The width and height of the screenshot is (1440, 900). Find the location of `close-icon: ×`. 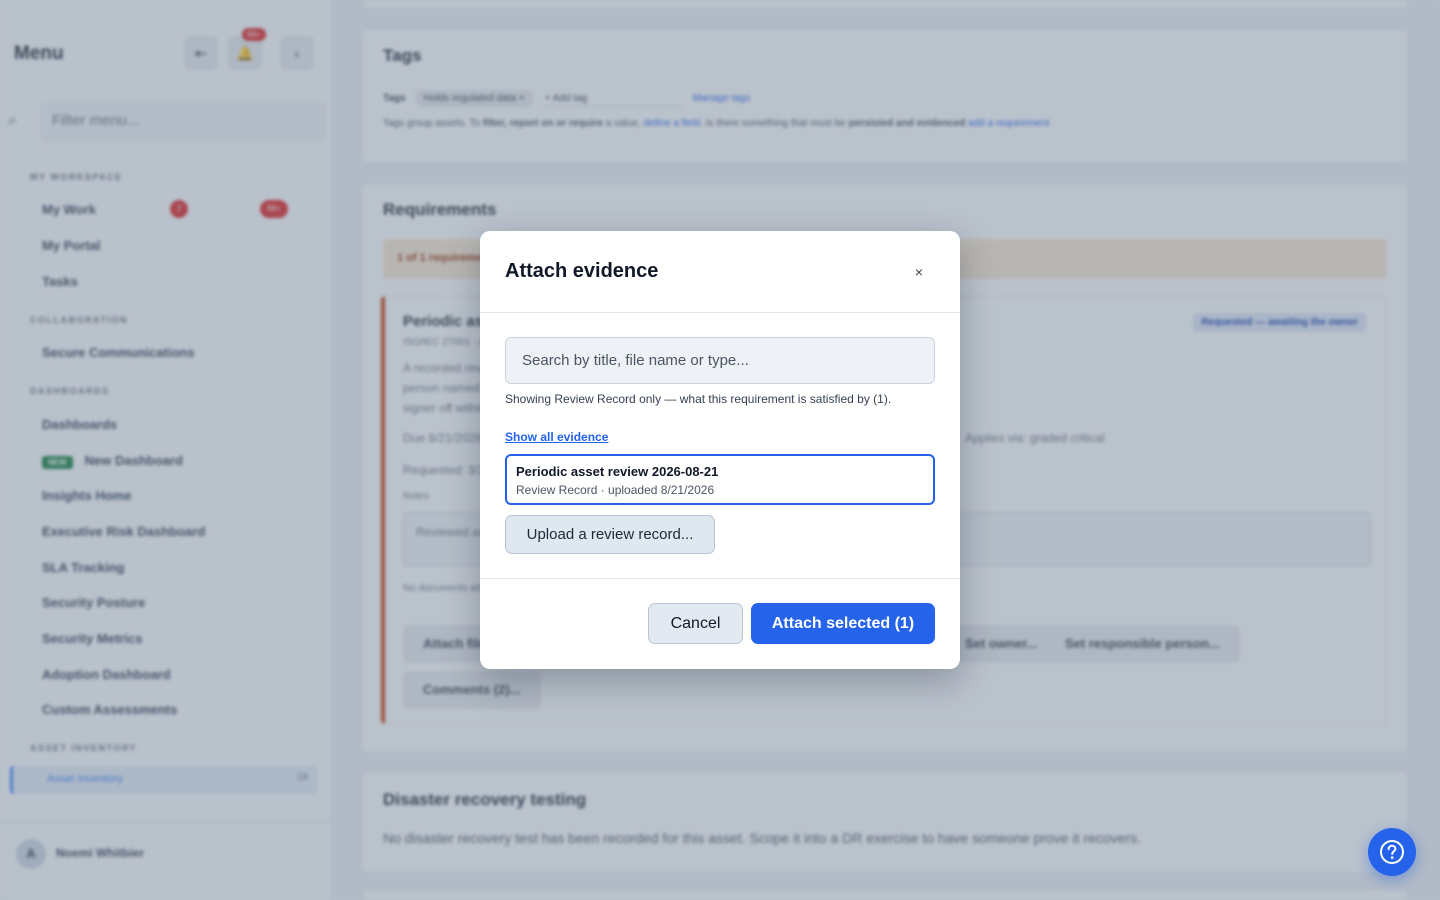

close-icon: × is located at coordinates (919, 272).